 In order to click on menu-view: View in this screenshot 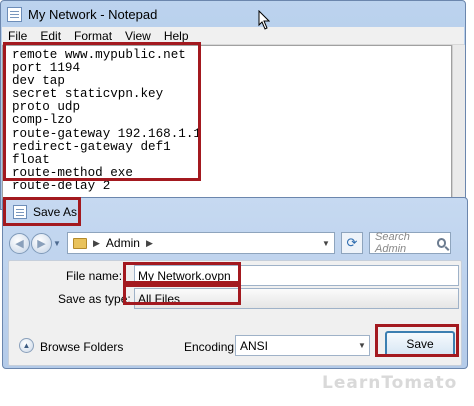, I will do `click(138, 36)`.